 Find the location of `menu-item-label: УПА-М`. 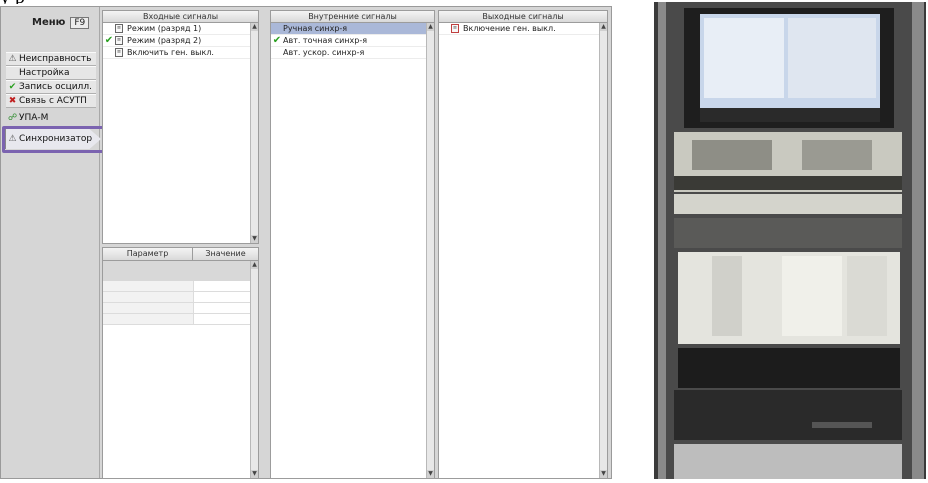

menu-item-label: УПА-М is located at coordinates (34, 118).